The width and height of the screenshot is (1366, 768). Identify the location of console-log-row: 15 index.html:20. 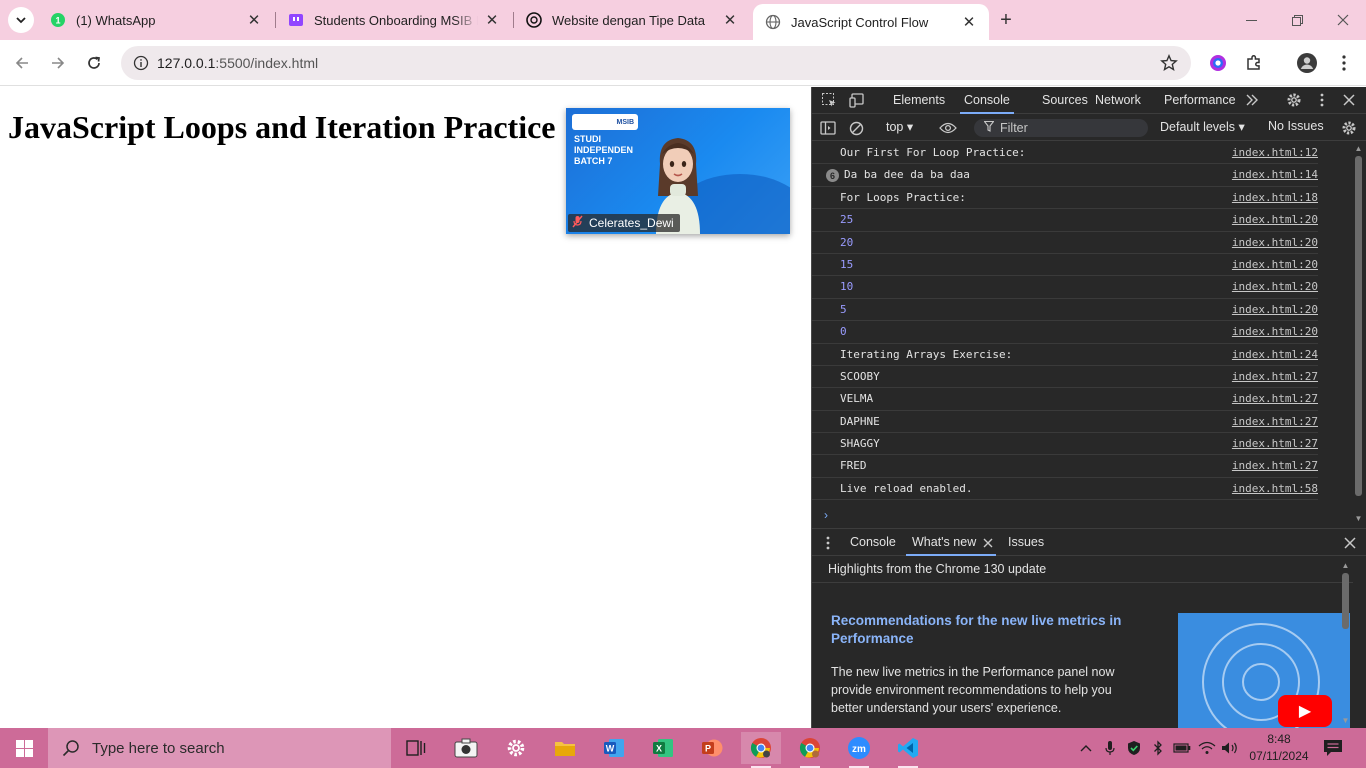
(1065, 265).